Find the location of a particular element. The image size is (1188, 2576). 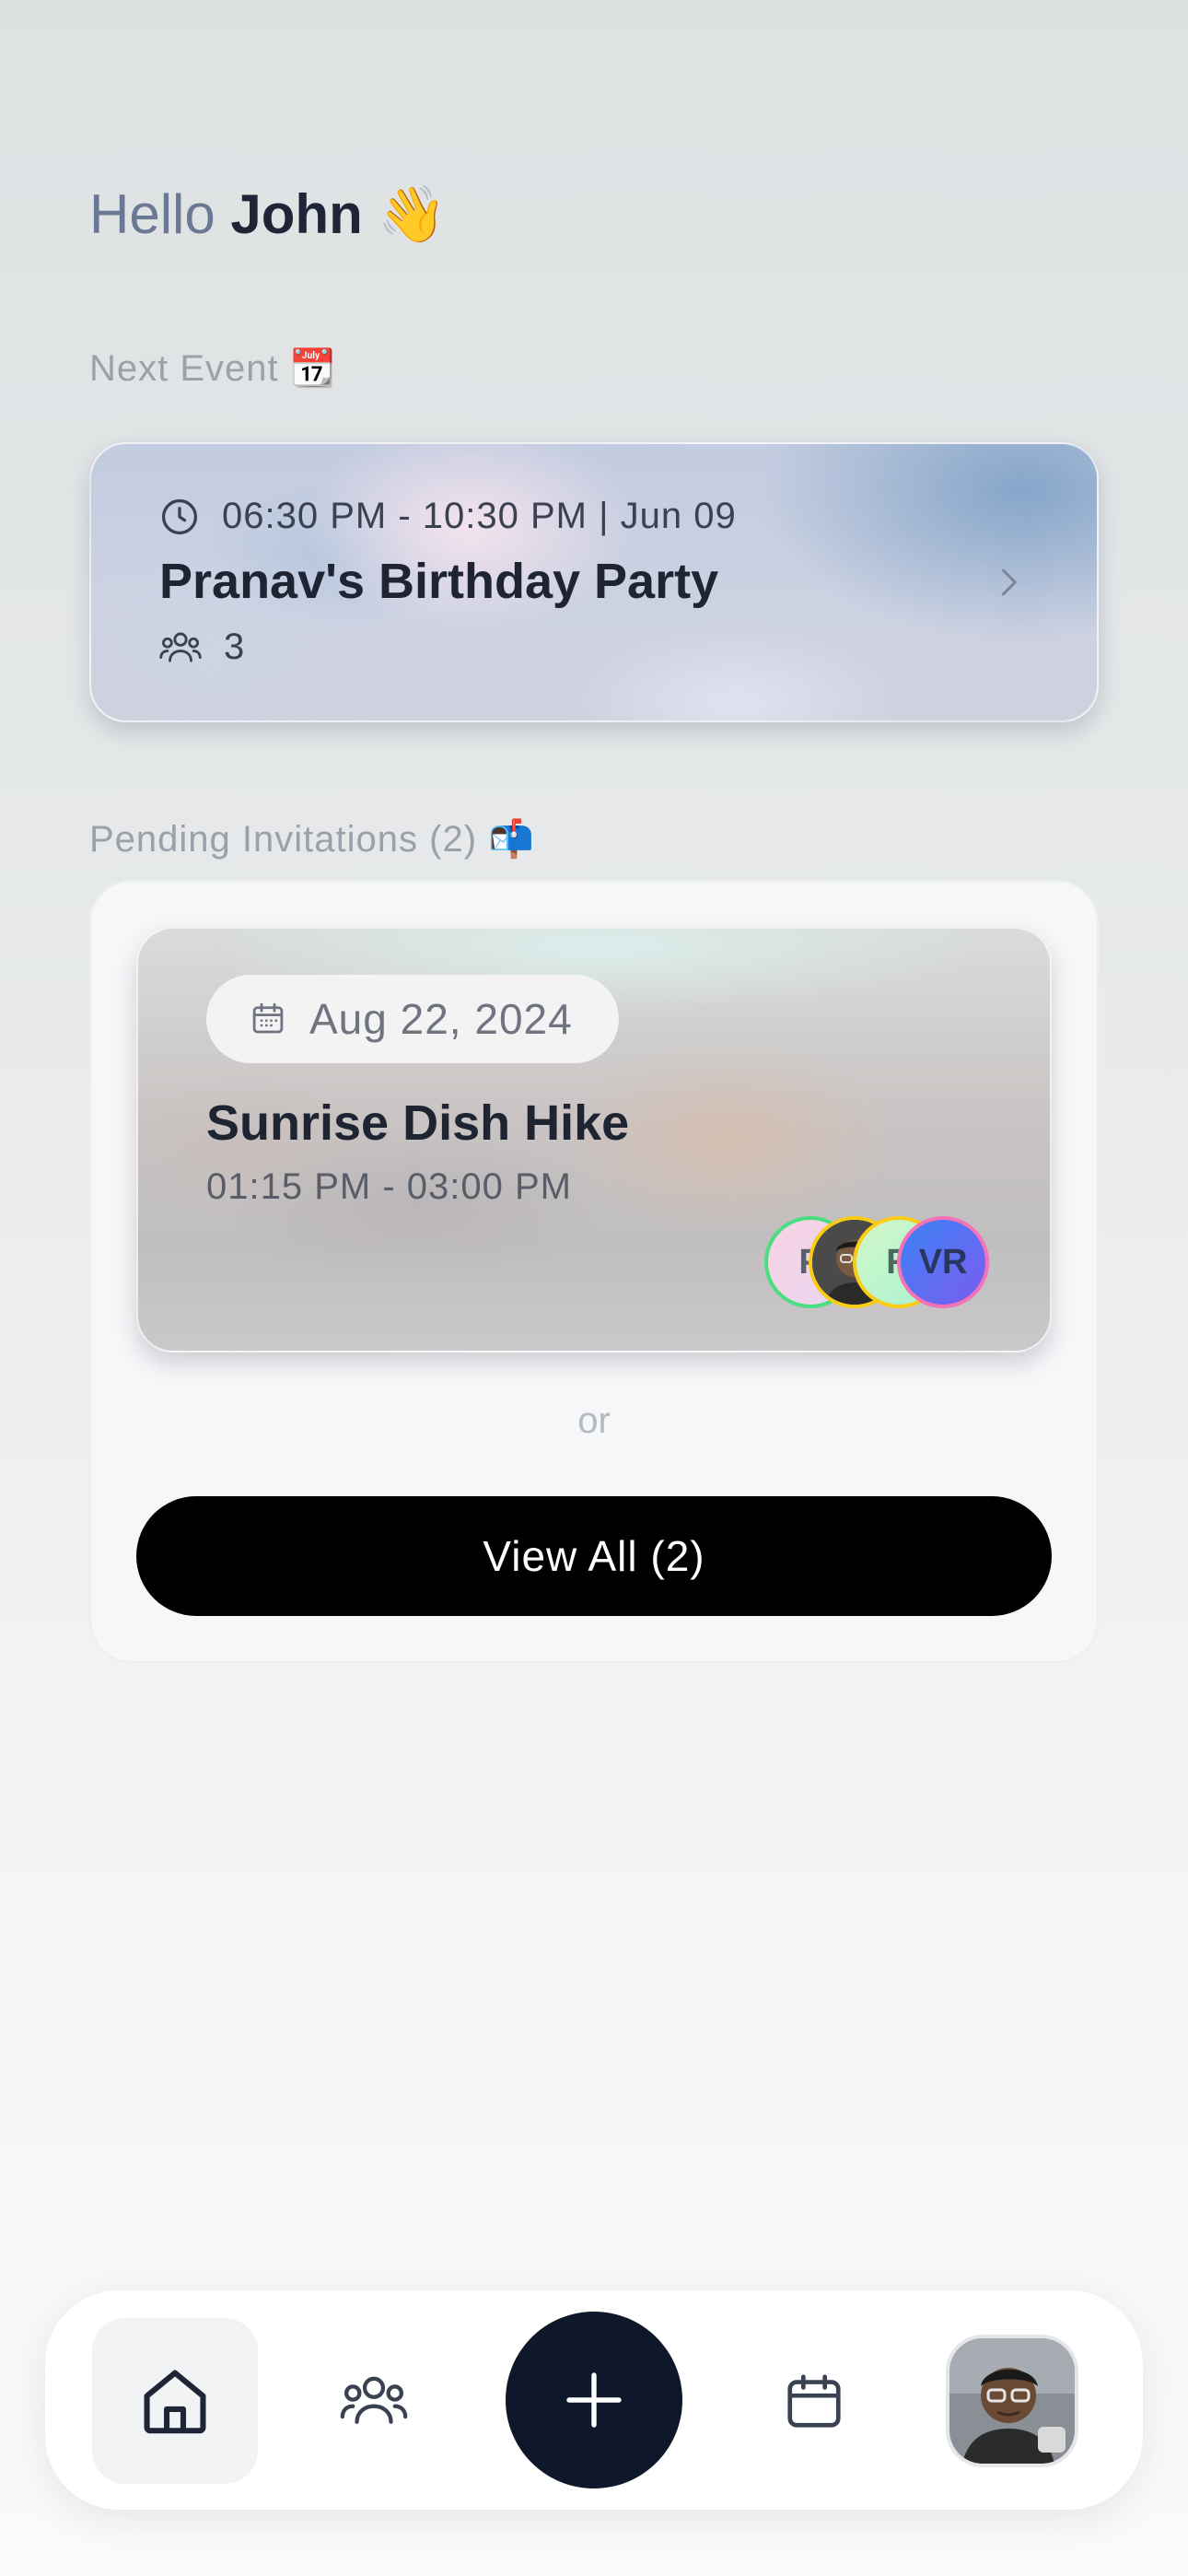

add-event-button is located at coordinates (594, 2400).